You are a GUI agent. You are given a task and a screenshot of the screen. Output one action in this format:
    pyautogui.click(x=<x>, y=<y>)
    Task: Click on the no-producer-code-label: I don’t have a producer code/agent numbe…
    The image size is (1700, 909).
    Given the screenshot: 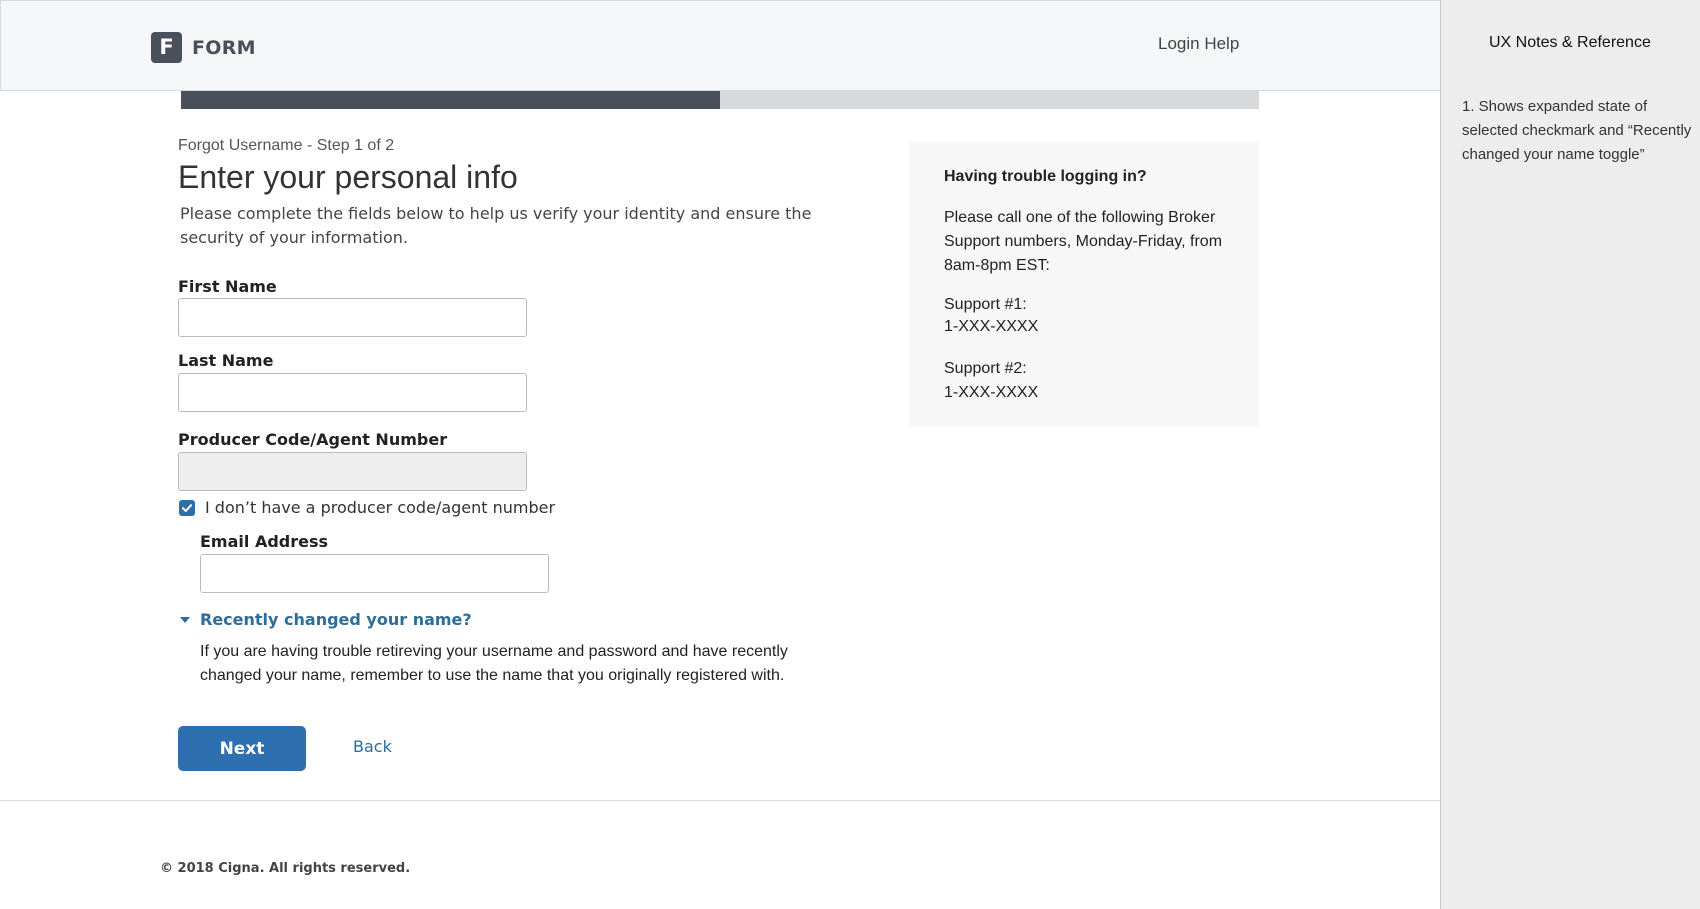 What is the action you would take?
    pyautogui.click(x=380, y=507)
    